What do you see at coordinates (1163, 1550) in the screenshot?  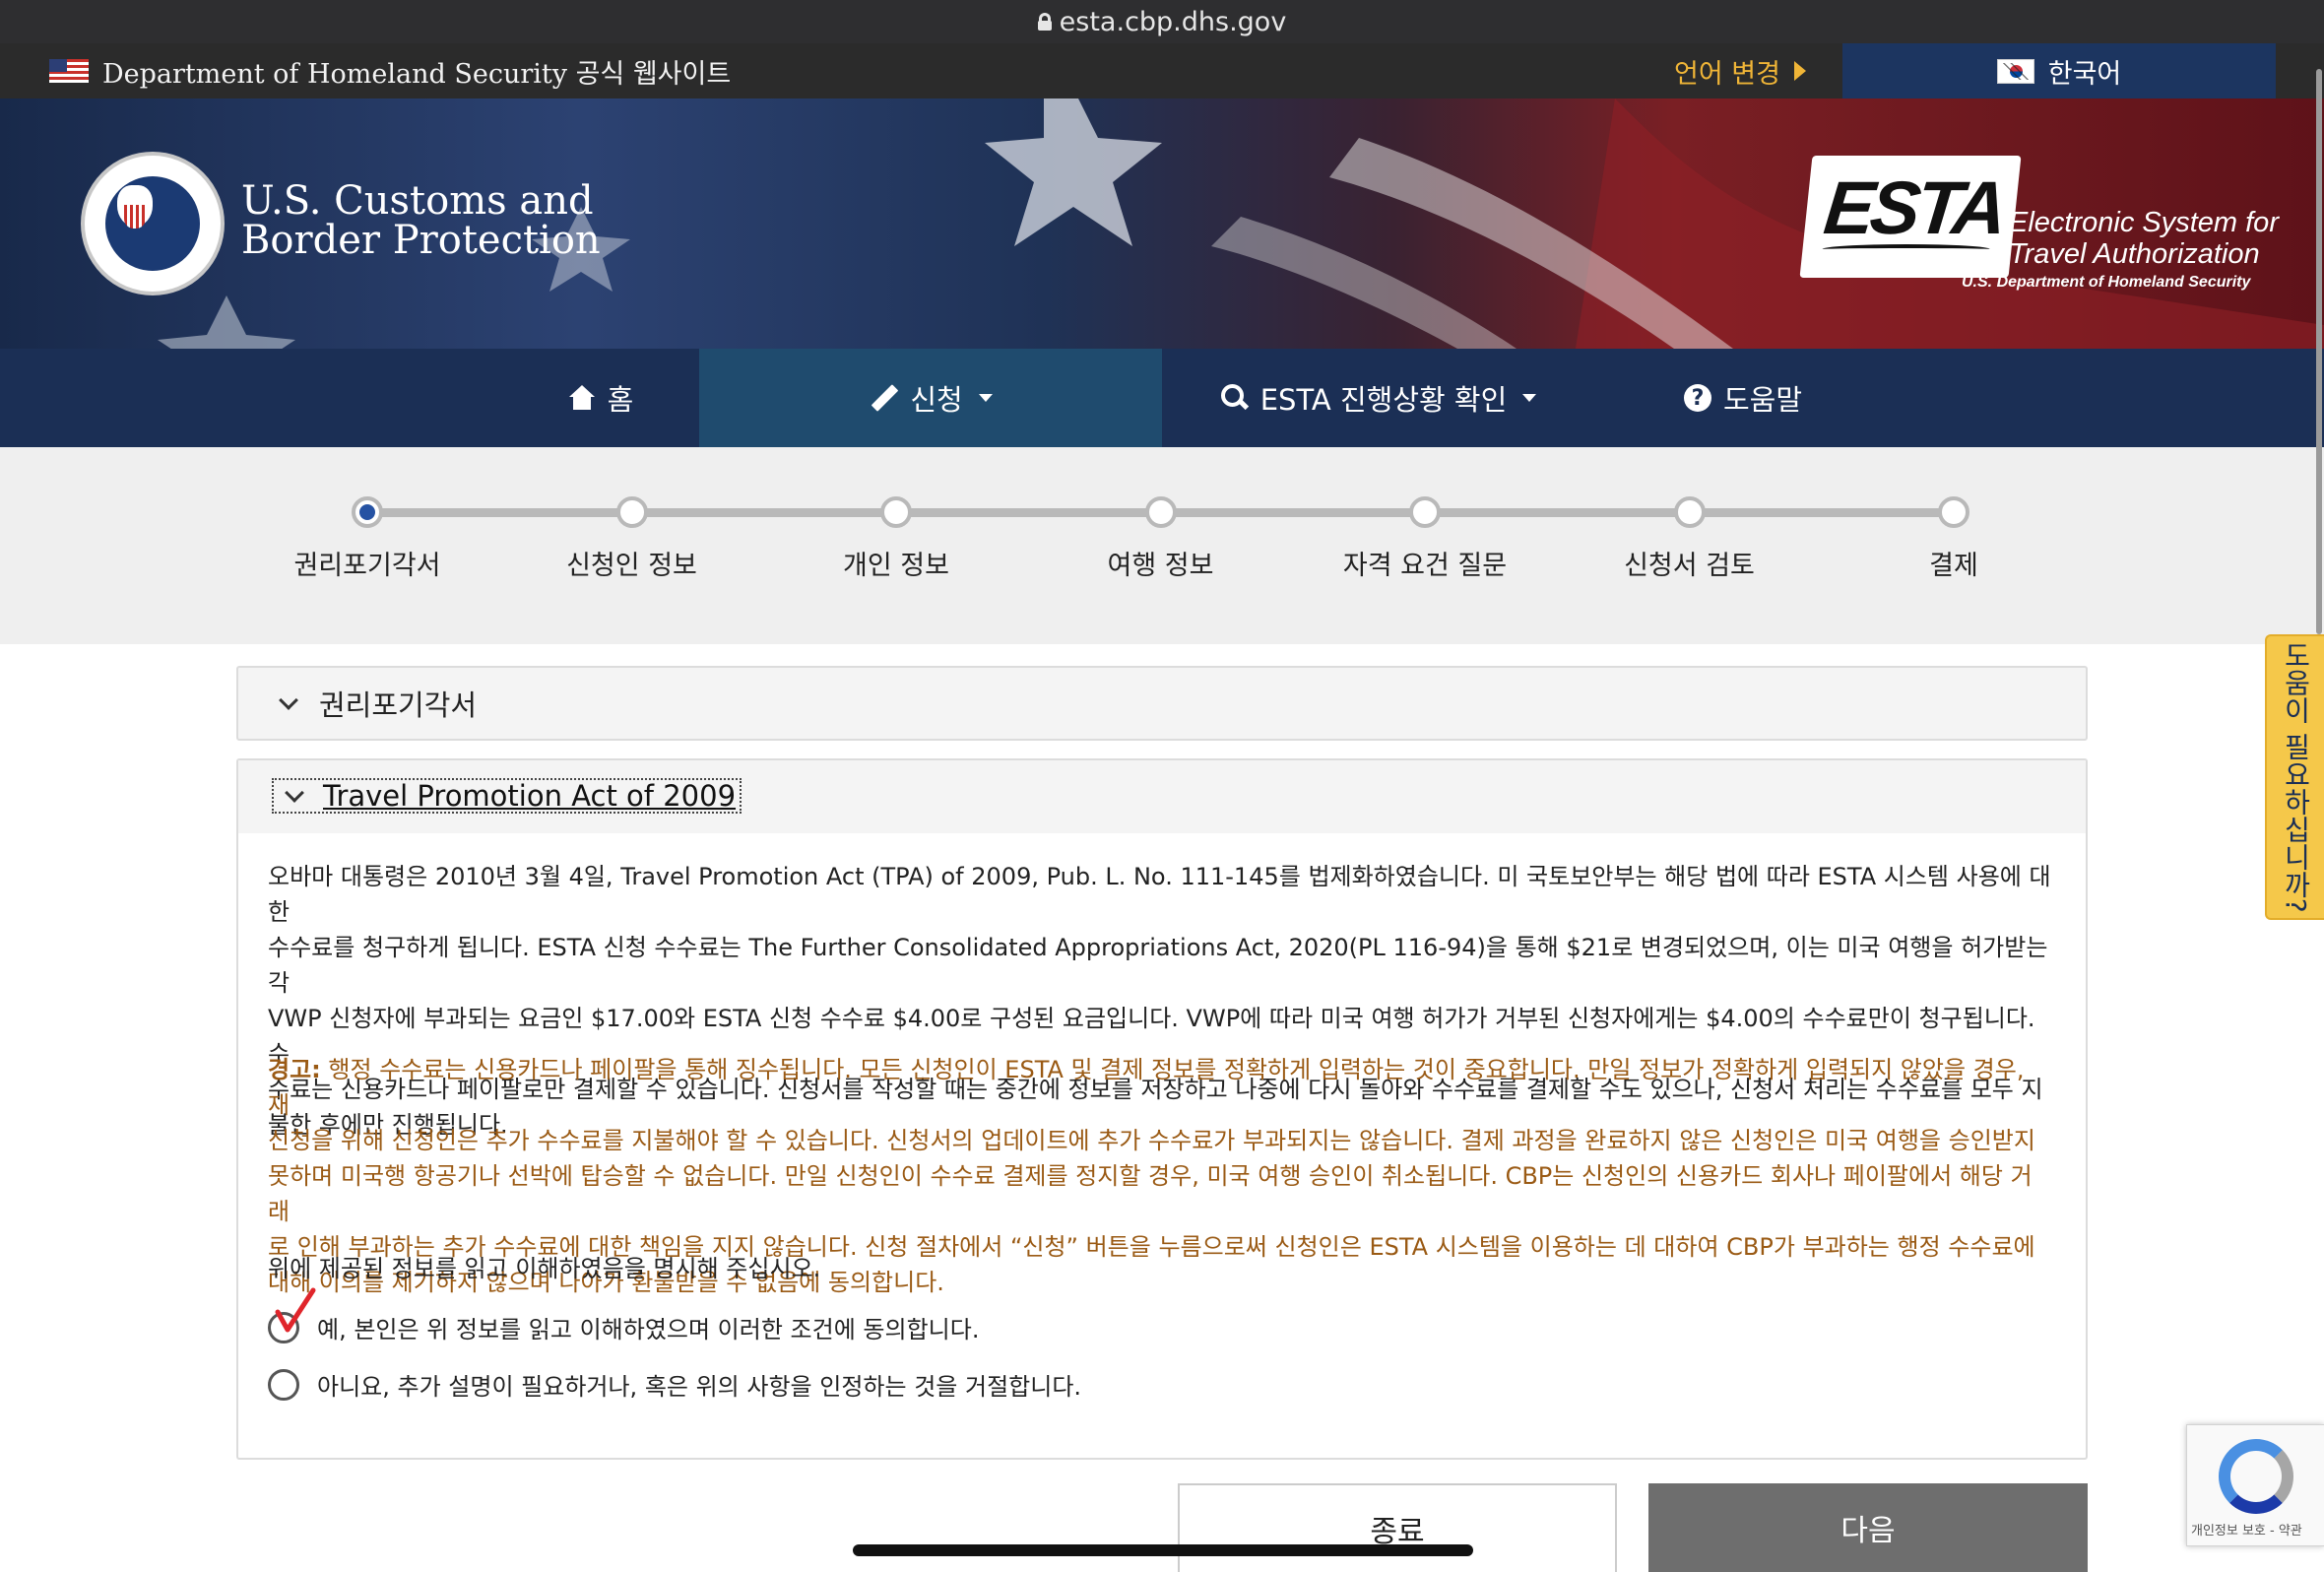 I see `home-indicator` at bounding box center [1163, 1550].